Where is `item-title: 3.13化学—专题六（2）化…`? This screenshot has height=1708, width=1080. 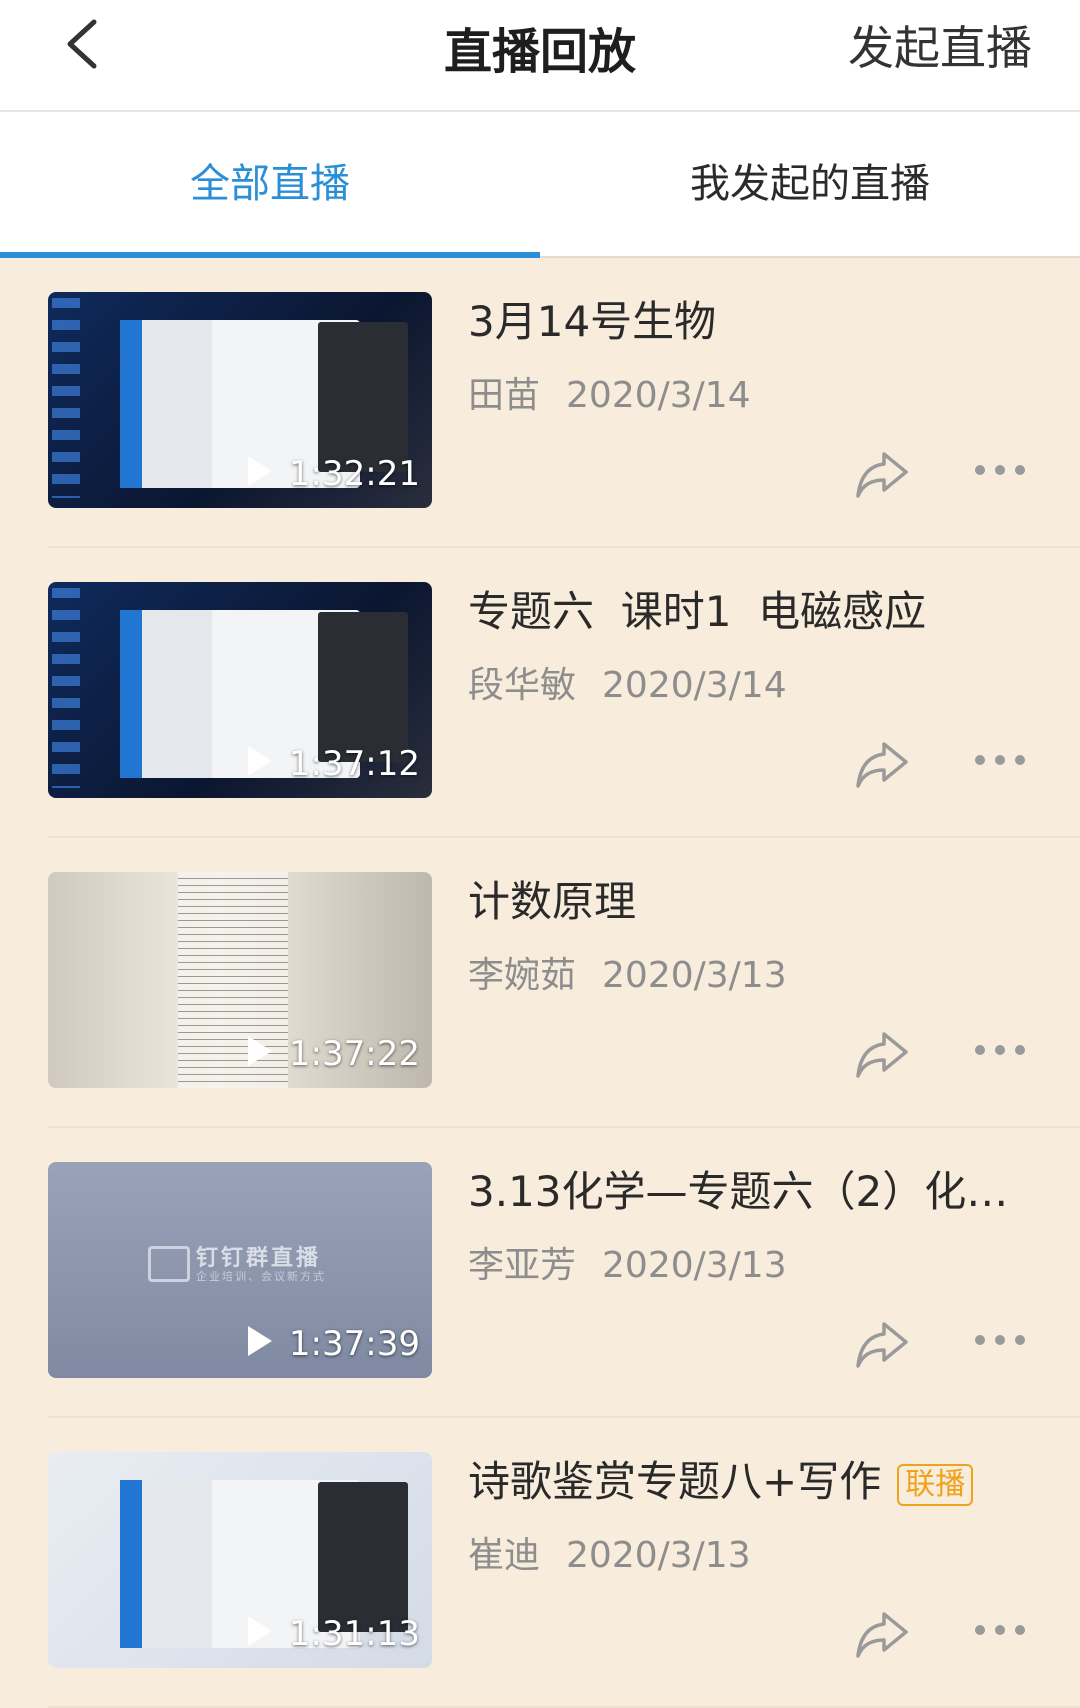 item-title: 3.13化学—专题六（2）化… is located at coordinates (738, 1191).